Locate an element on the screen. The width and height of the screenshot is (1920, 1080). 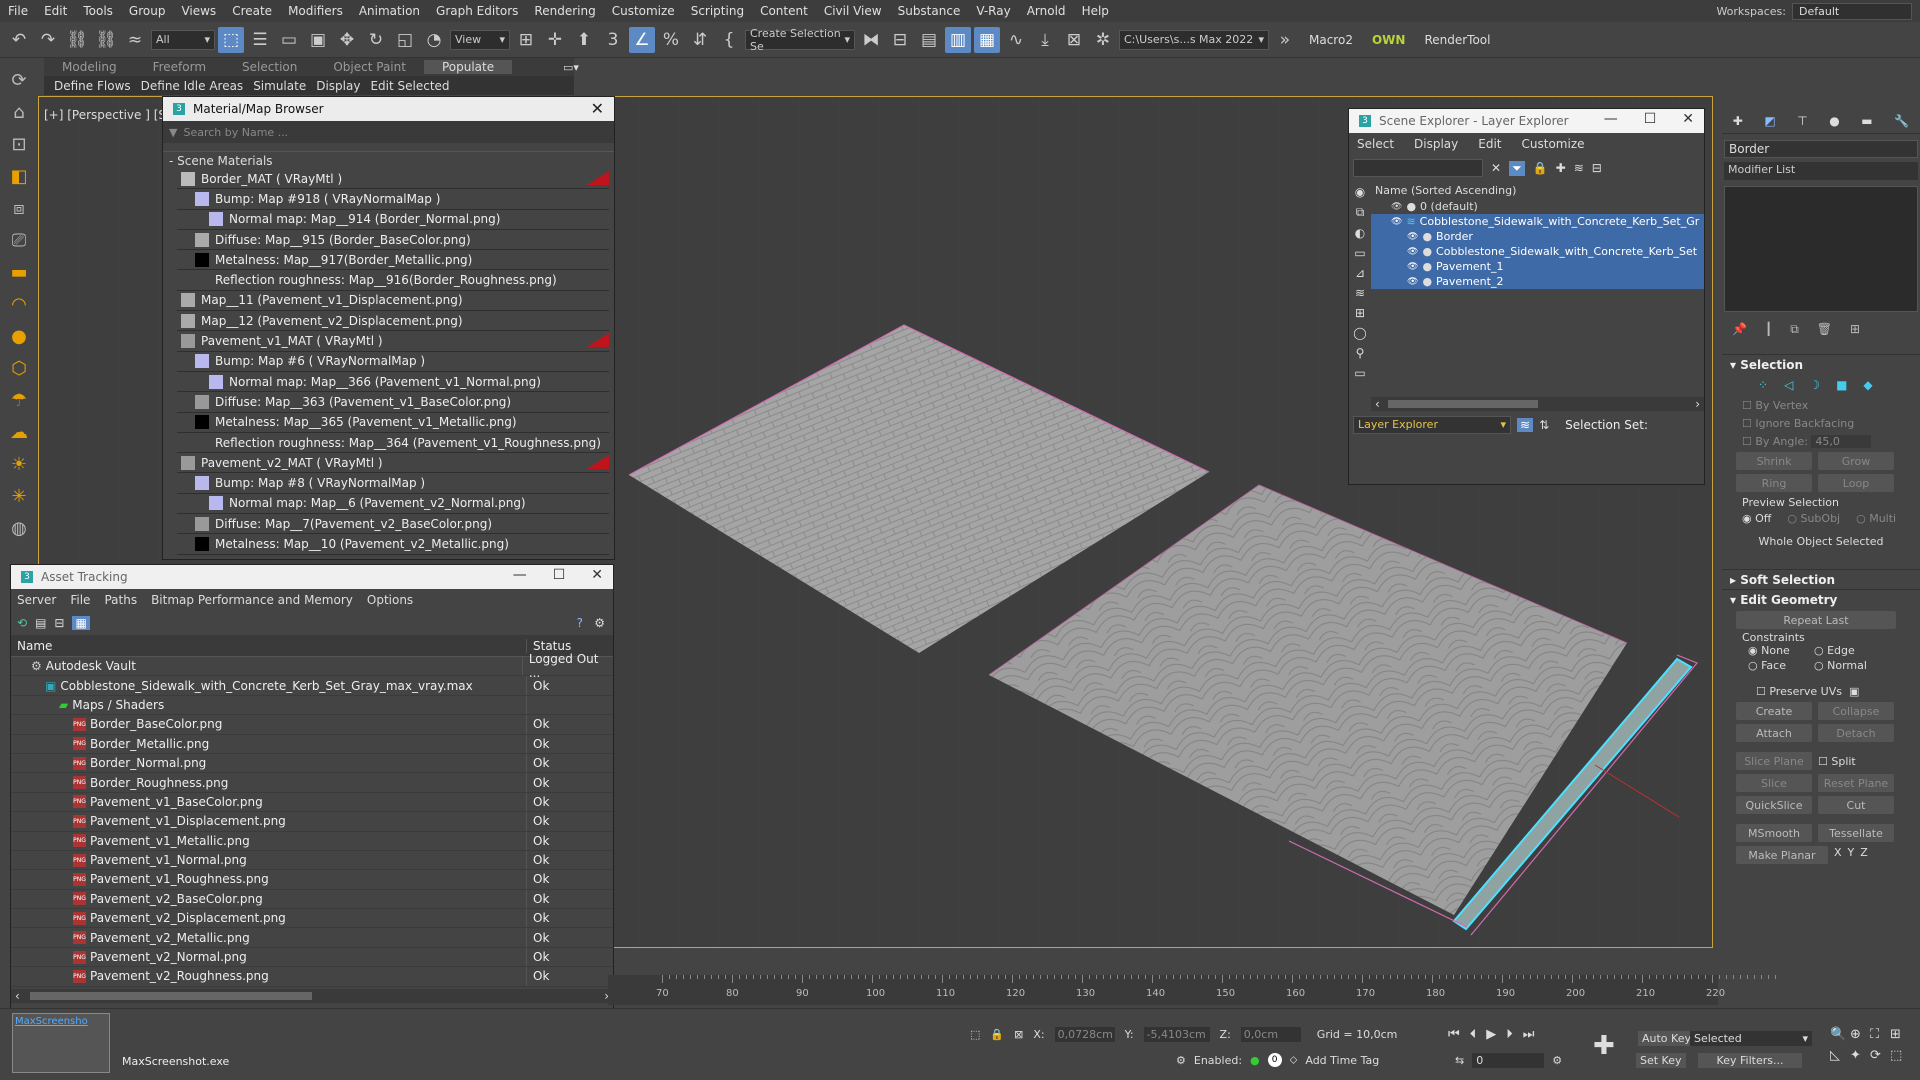
scene-explorer-icon: ▥ is located at coordinates (958, 39).